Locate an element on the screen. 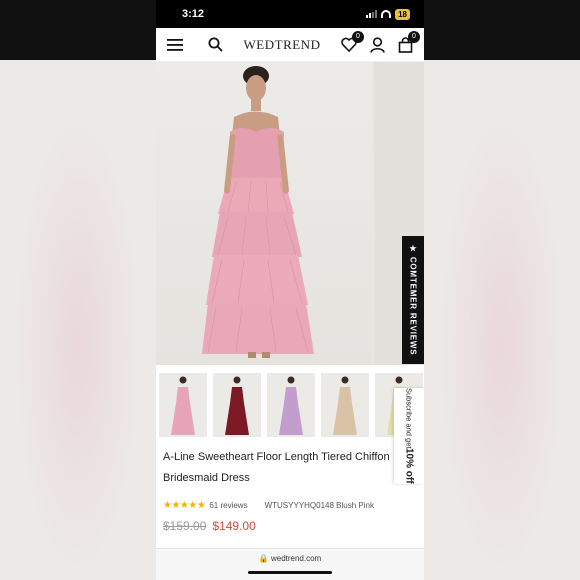  customer-reviews-tab: ★ COMTEMER REVIEWS is located at coordinates (413, 300).